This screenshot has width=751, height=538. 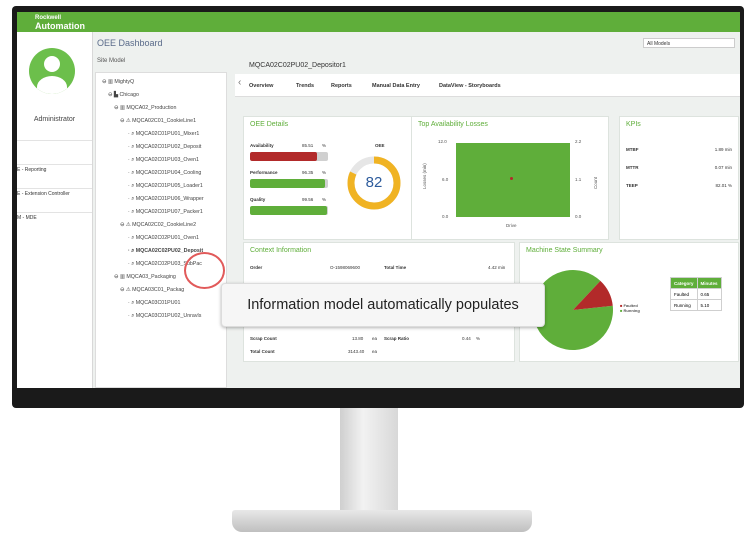 What do you see at coordinates (369, 463) in the screenshot?
I see `monitor-stand` at bounding box center [369, 463].